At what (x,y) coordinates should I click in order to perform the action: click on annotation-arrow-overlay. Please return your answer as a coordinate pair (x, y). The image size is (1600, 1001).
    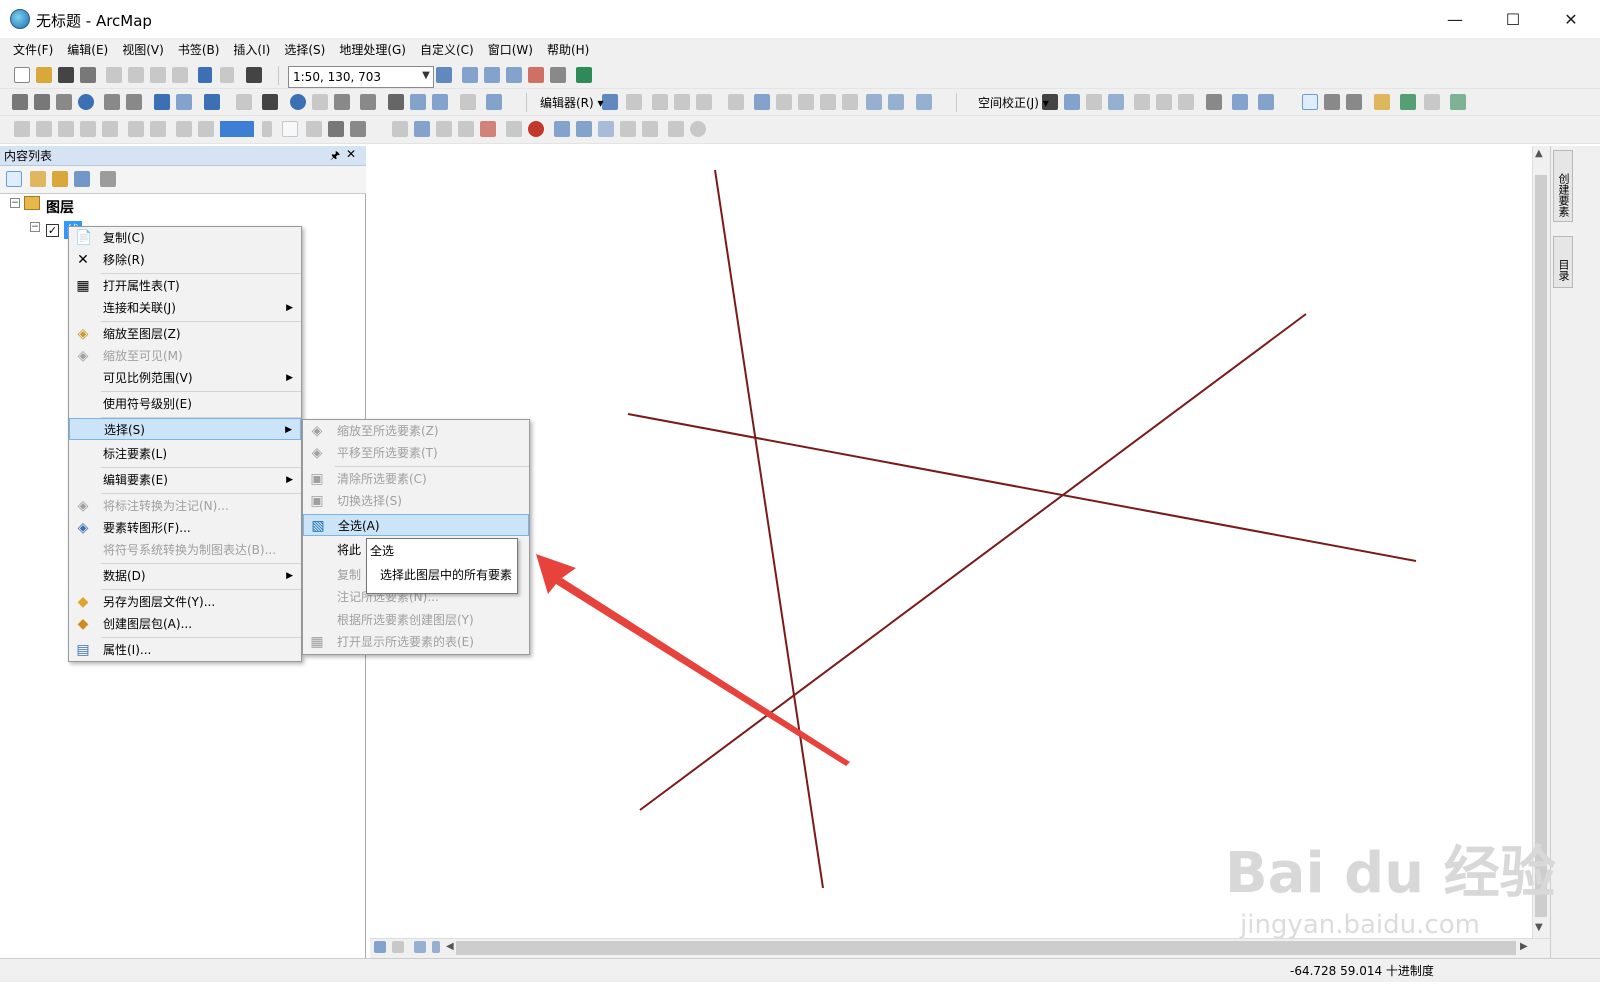
    Looking at the image, I should click on (693, 660).